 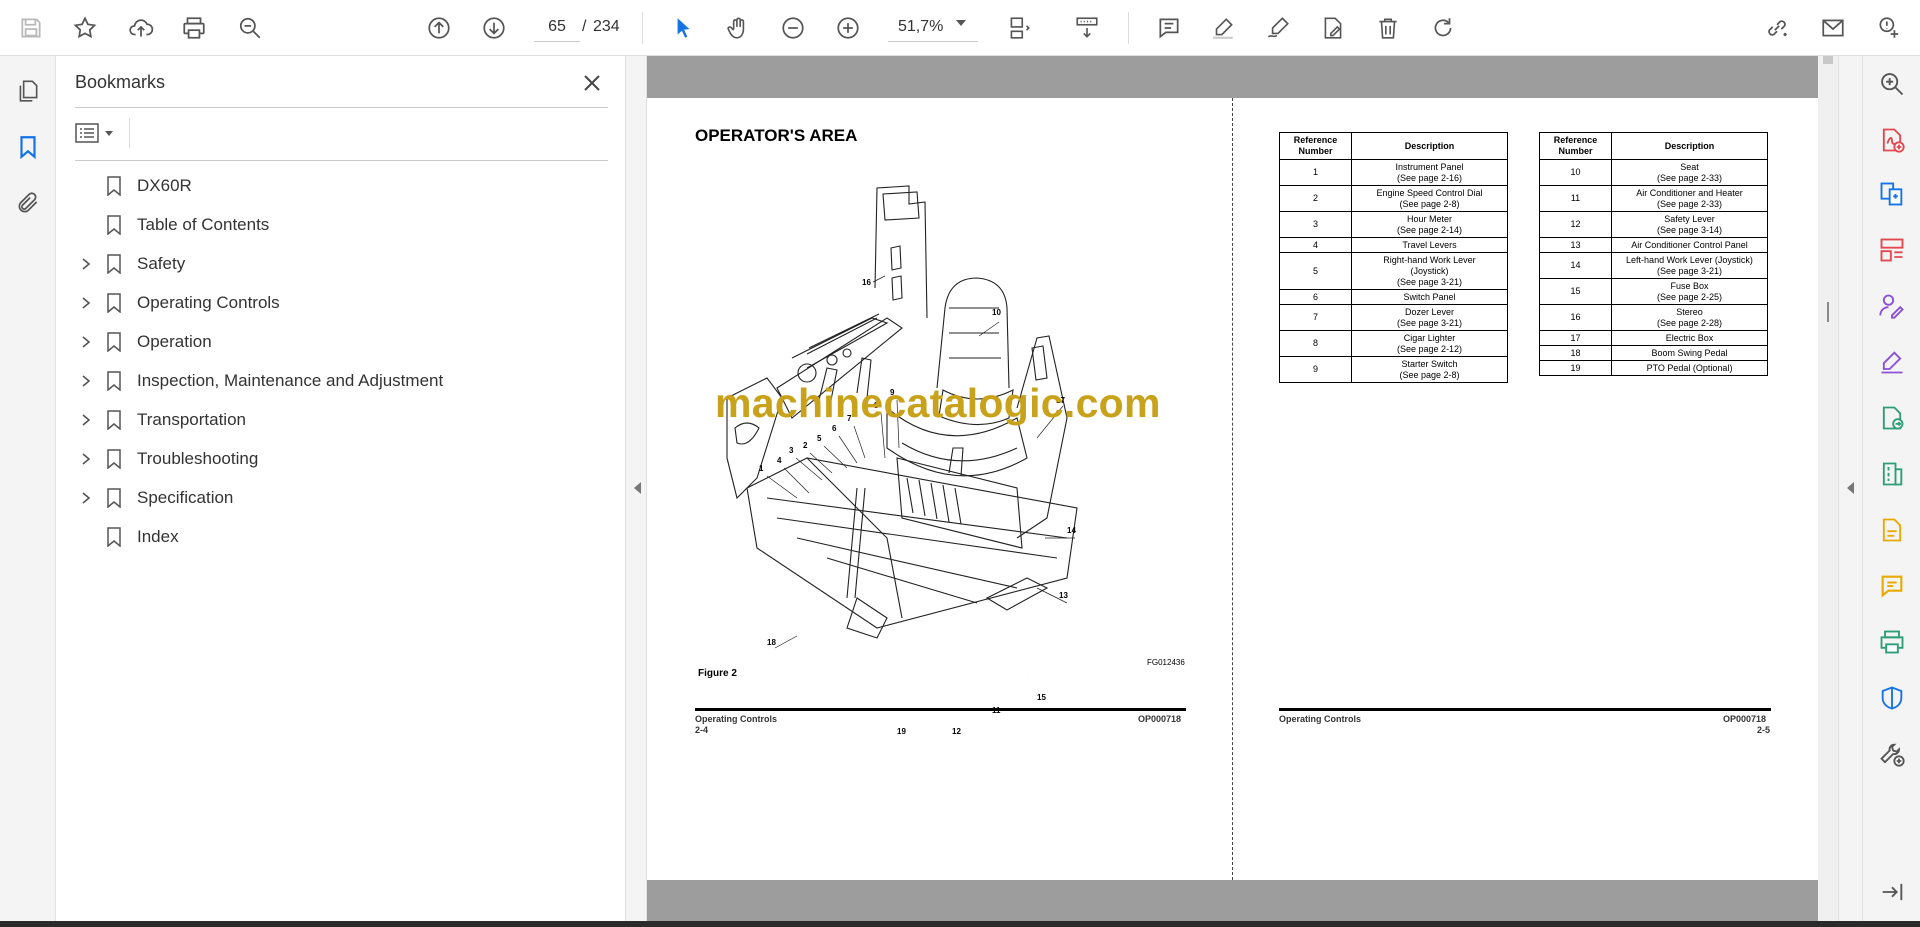 I want to click on bookmark-item: Table of Contents, so click(x=340, y=225).